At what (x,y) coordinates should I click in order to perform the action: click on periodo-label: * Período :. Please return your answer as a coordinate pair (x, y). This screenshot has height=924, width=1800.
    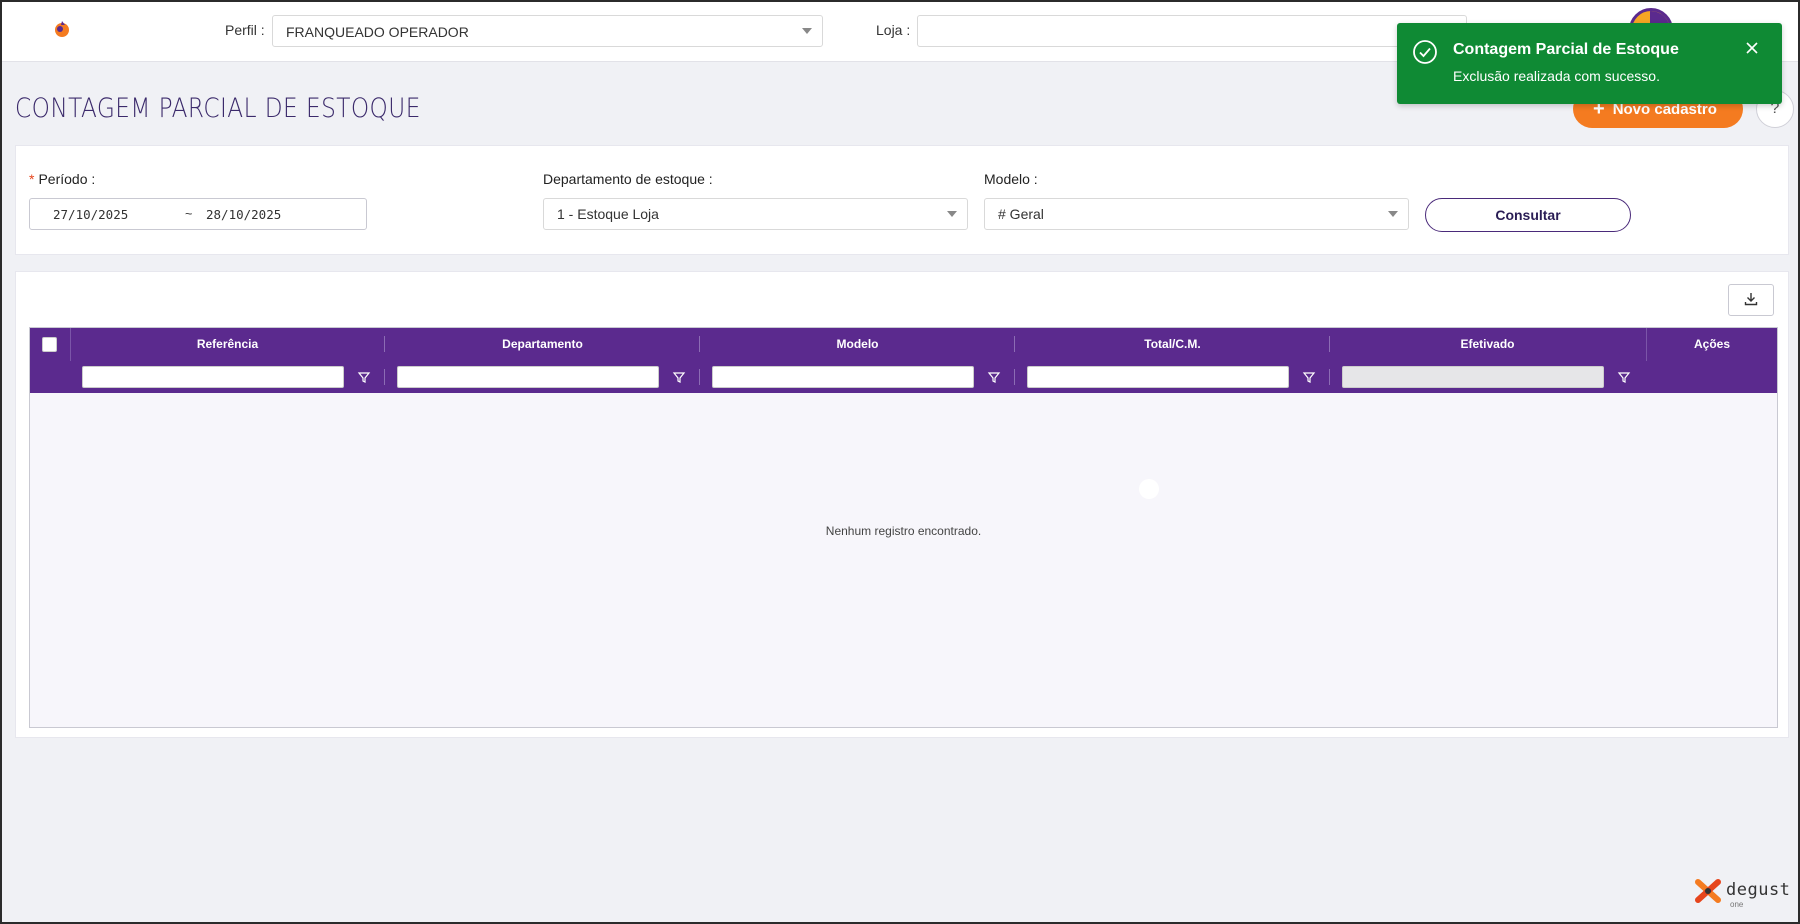
    Looking at the image, I should click on (62, 179).